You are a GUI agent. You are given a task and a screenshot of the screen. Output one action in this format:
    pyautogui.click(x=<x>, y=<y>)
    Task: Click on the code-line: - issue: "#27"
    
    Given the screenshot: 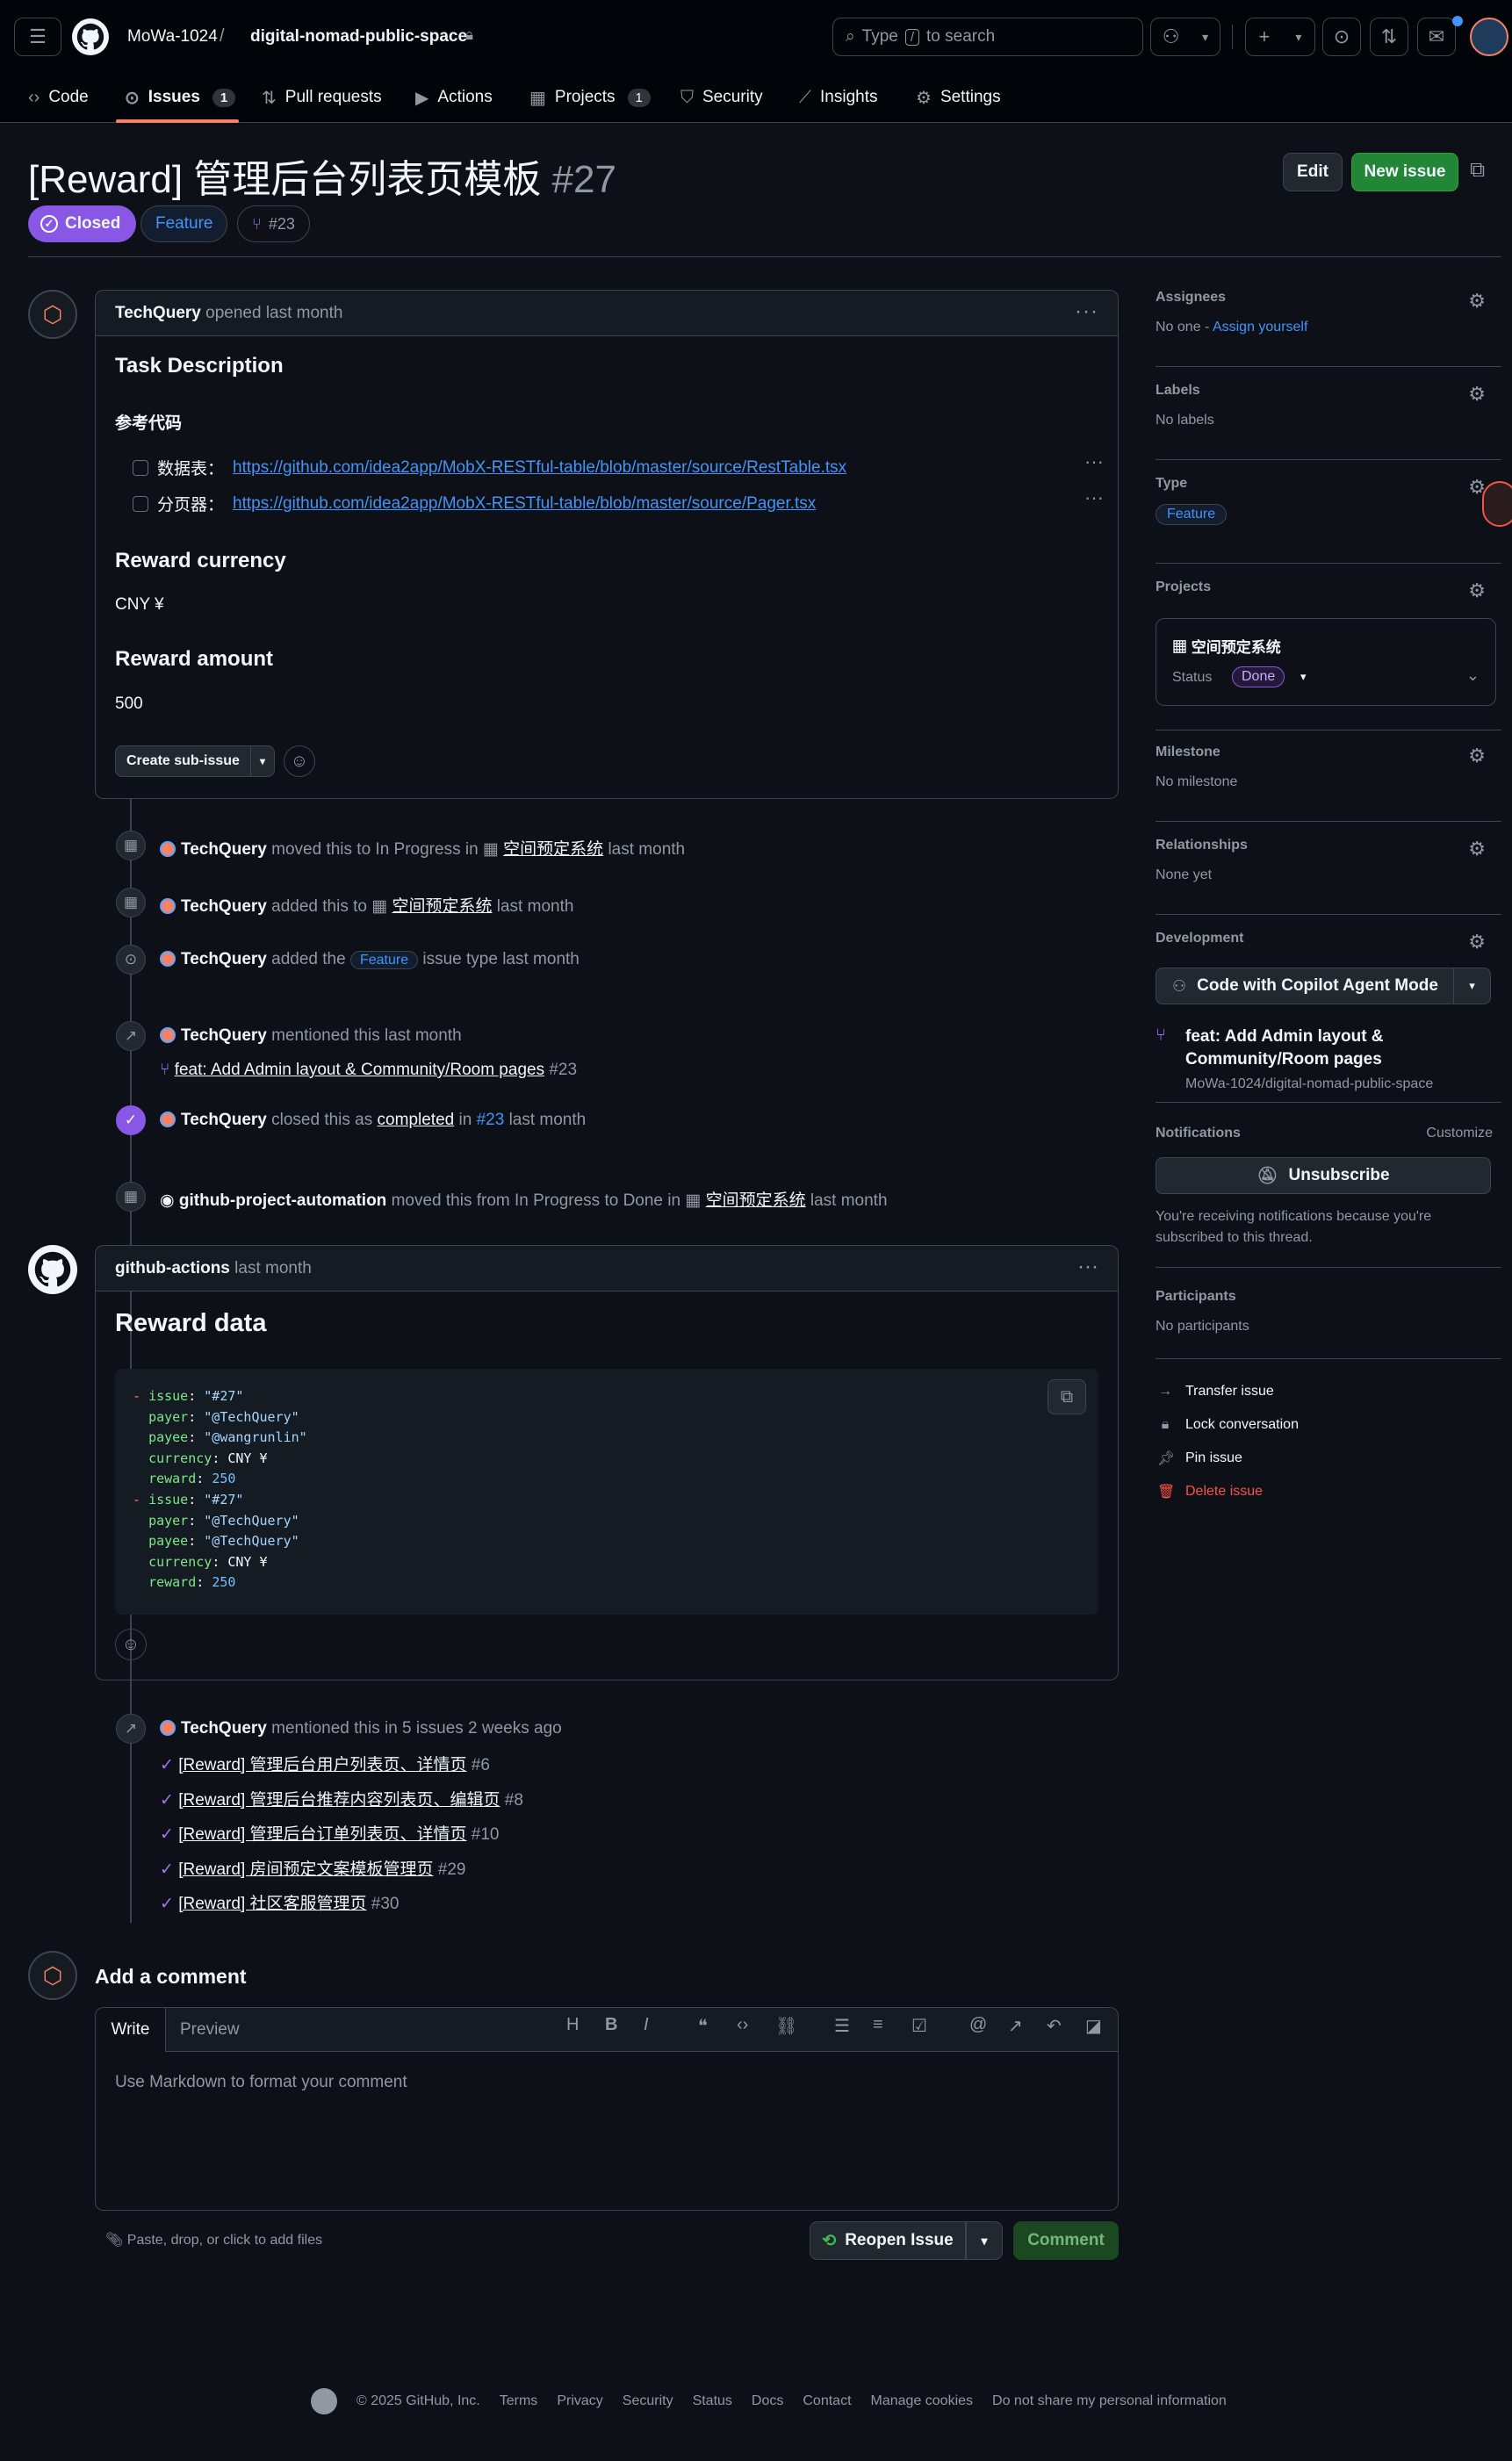 What is the action you would take?
    pyautogui.click(x=188, y=1499)
    